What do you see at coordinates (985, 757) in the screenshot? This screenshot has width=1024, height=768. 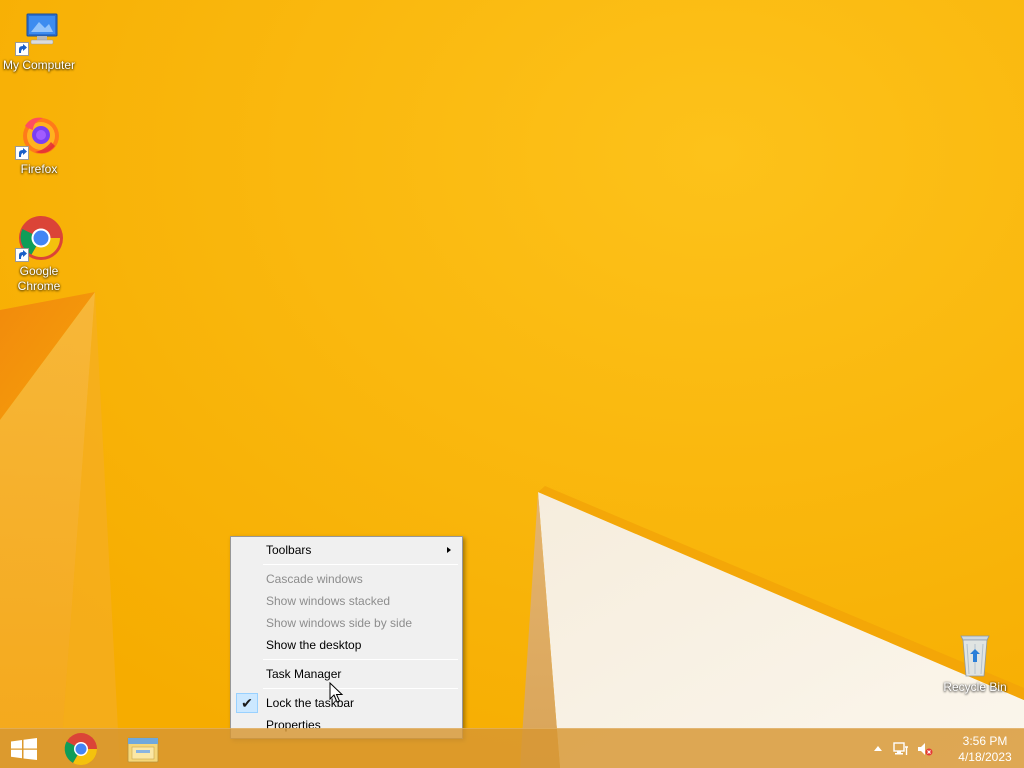 I see `clock-date: 4/18/2023` at bounding box center [985, 757].